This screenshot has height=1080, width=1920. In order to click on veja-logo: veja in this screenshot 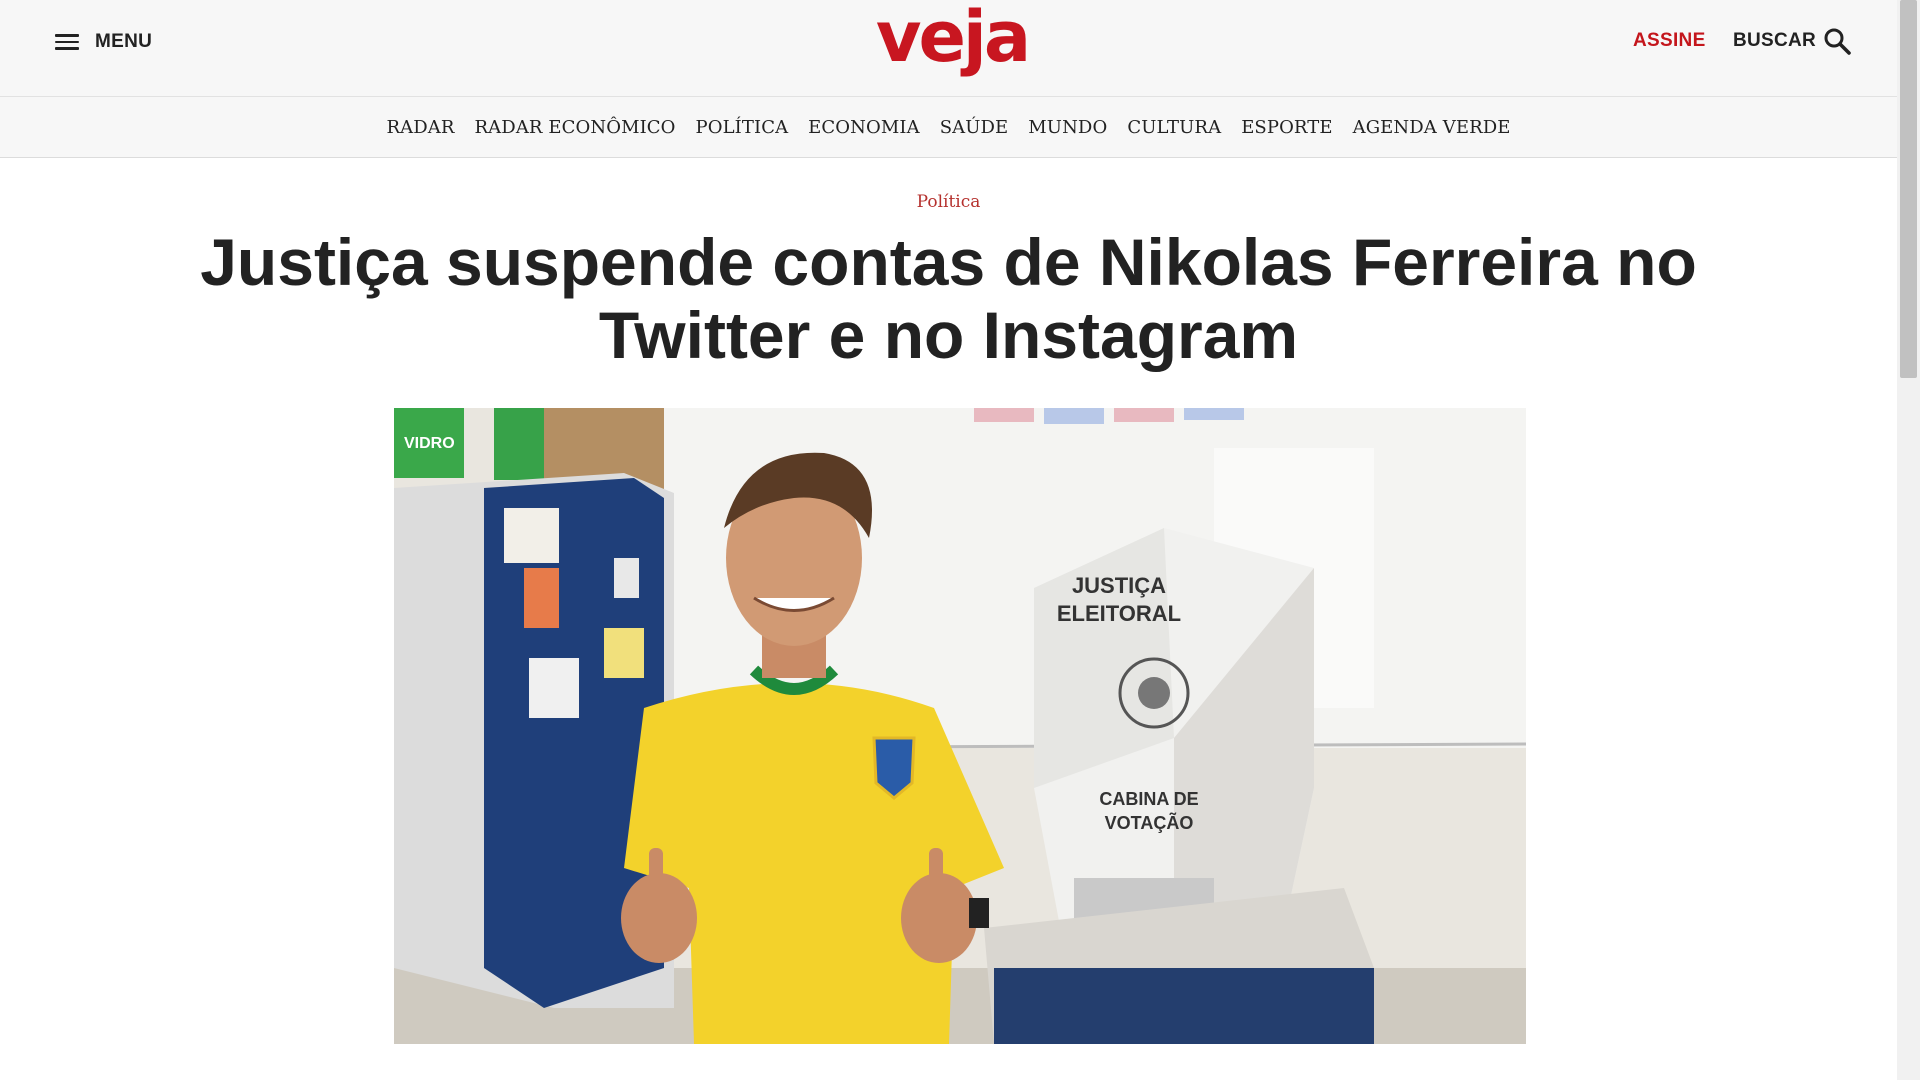, I will do `click(952, 41)`.